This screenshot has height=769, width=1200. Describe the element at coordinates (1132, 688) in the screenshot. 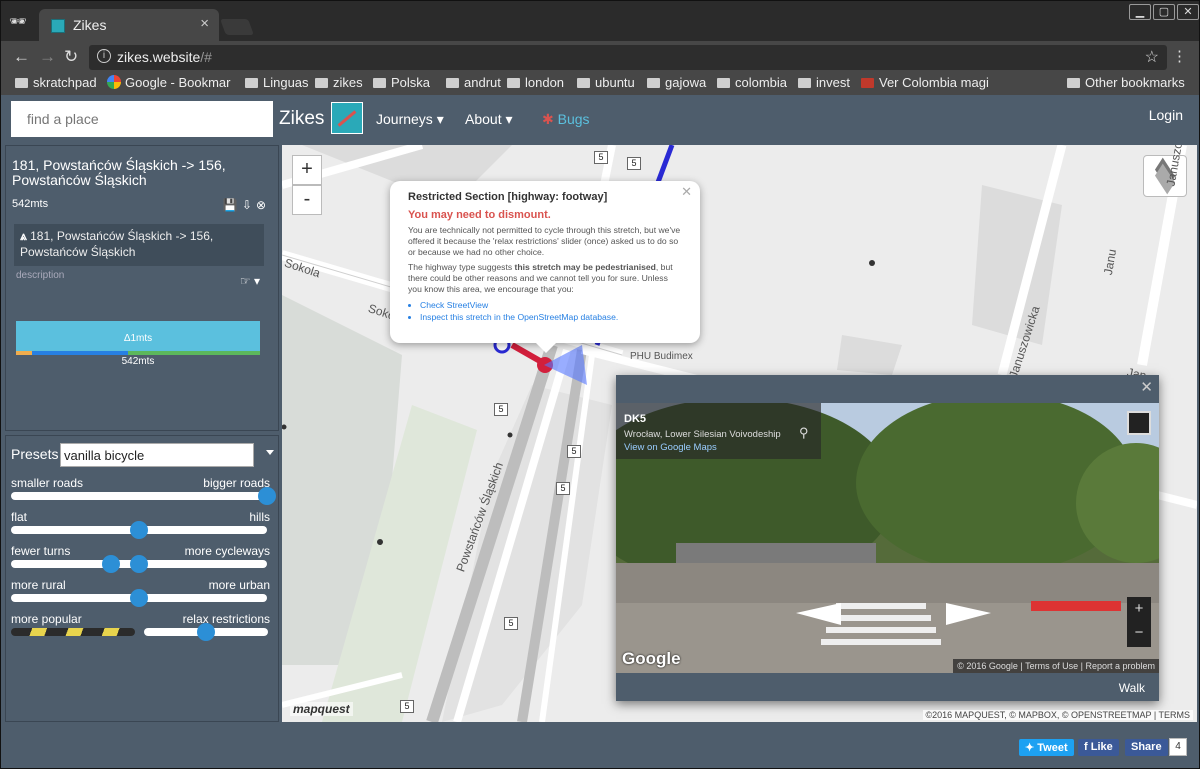

I see `walk-mode-button: Walk` at that location.